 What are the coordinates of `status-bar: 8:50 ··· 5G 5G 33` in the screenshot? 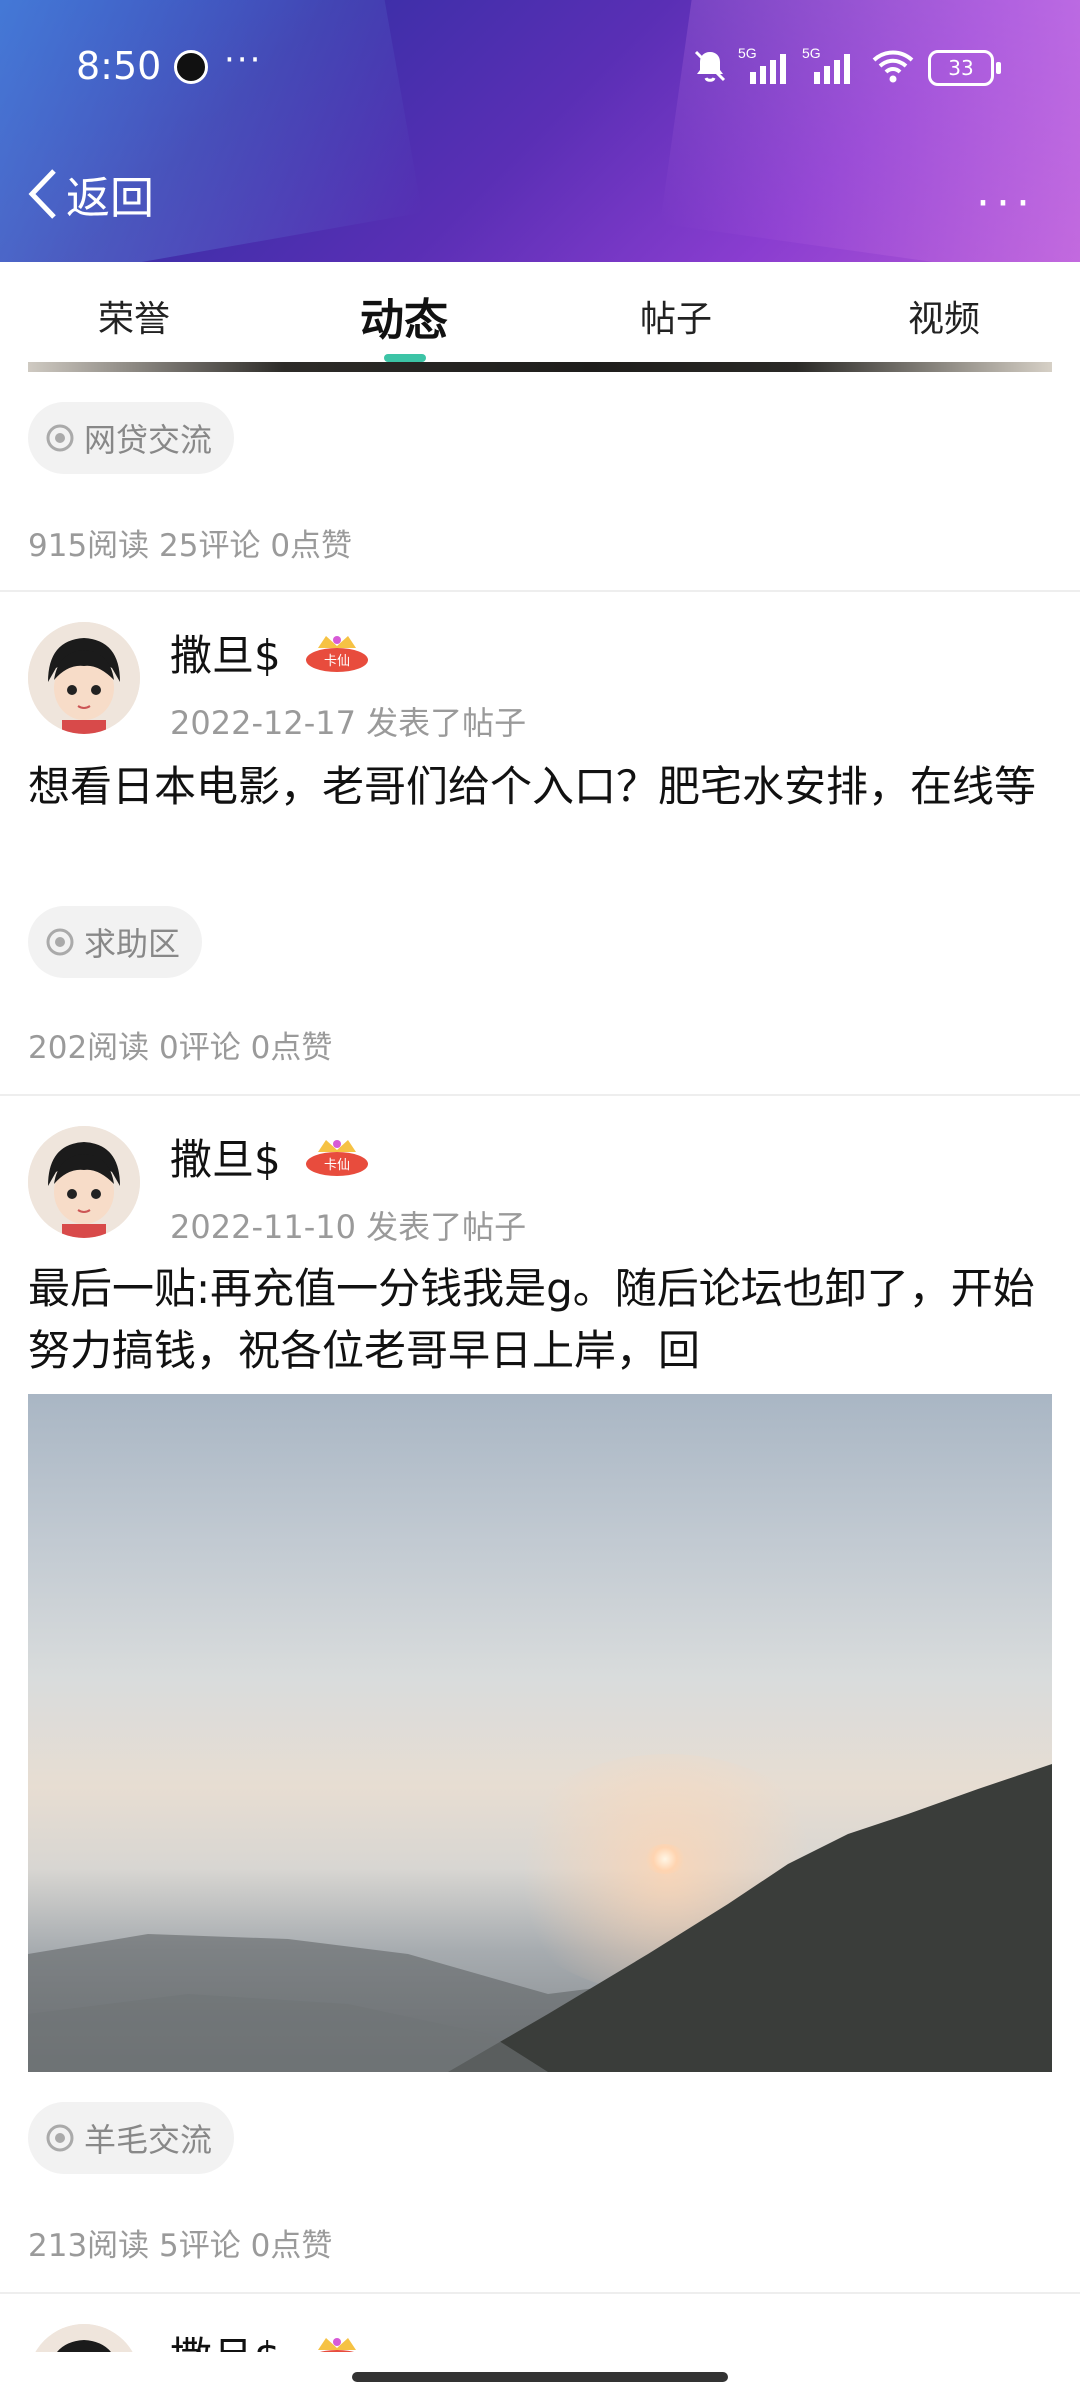 It's located at (540, 69).